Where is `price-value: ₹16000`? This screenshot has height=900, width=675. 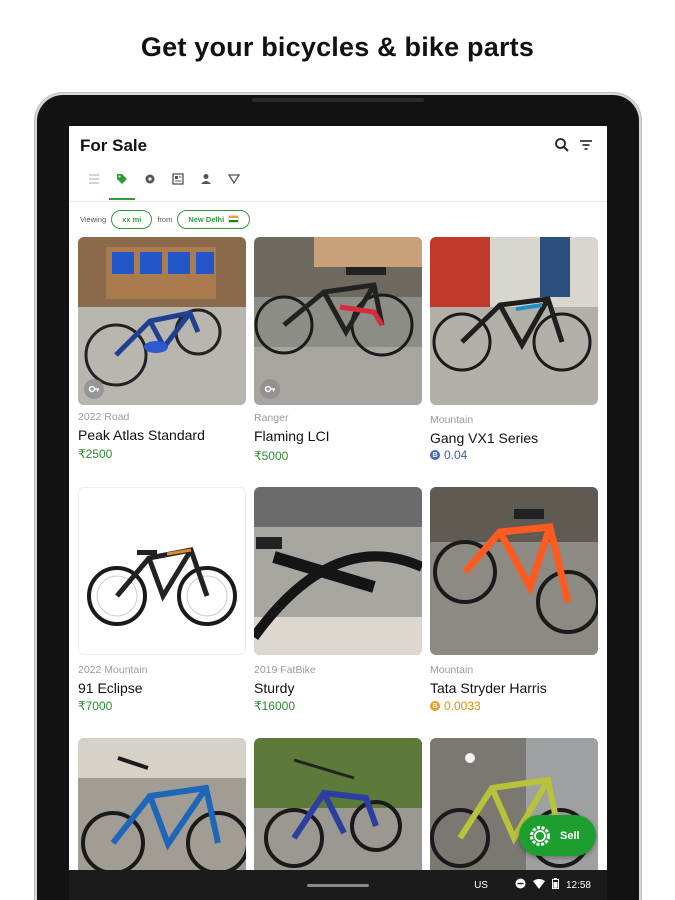 price-value: ₹16000 is located at coordinates (275, 706).